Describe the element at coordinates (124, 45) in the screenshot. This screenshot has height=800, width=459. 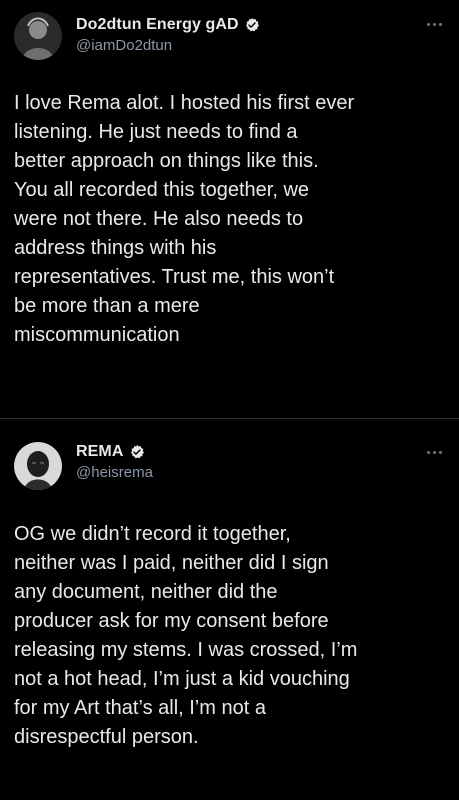
I see `author-handle: @iamDo2dtun` at that location.